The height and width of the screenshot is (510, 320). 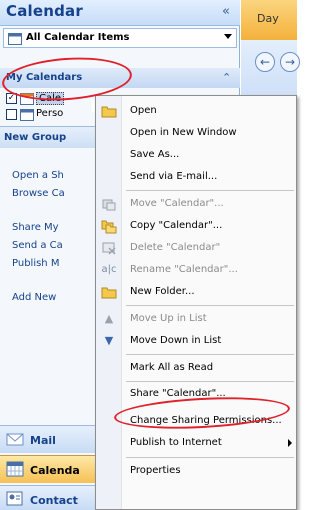 What do you see at coordinates (109, 318) in the screenshot?
I see `arrow-up-icon: ▲` at bounding box center [109, 318].